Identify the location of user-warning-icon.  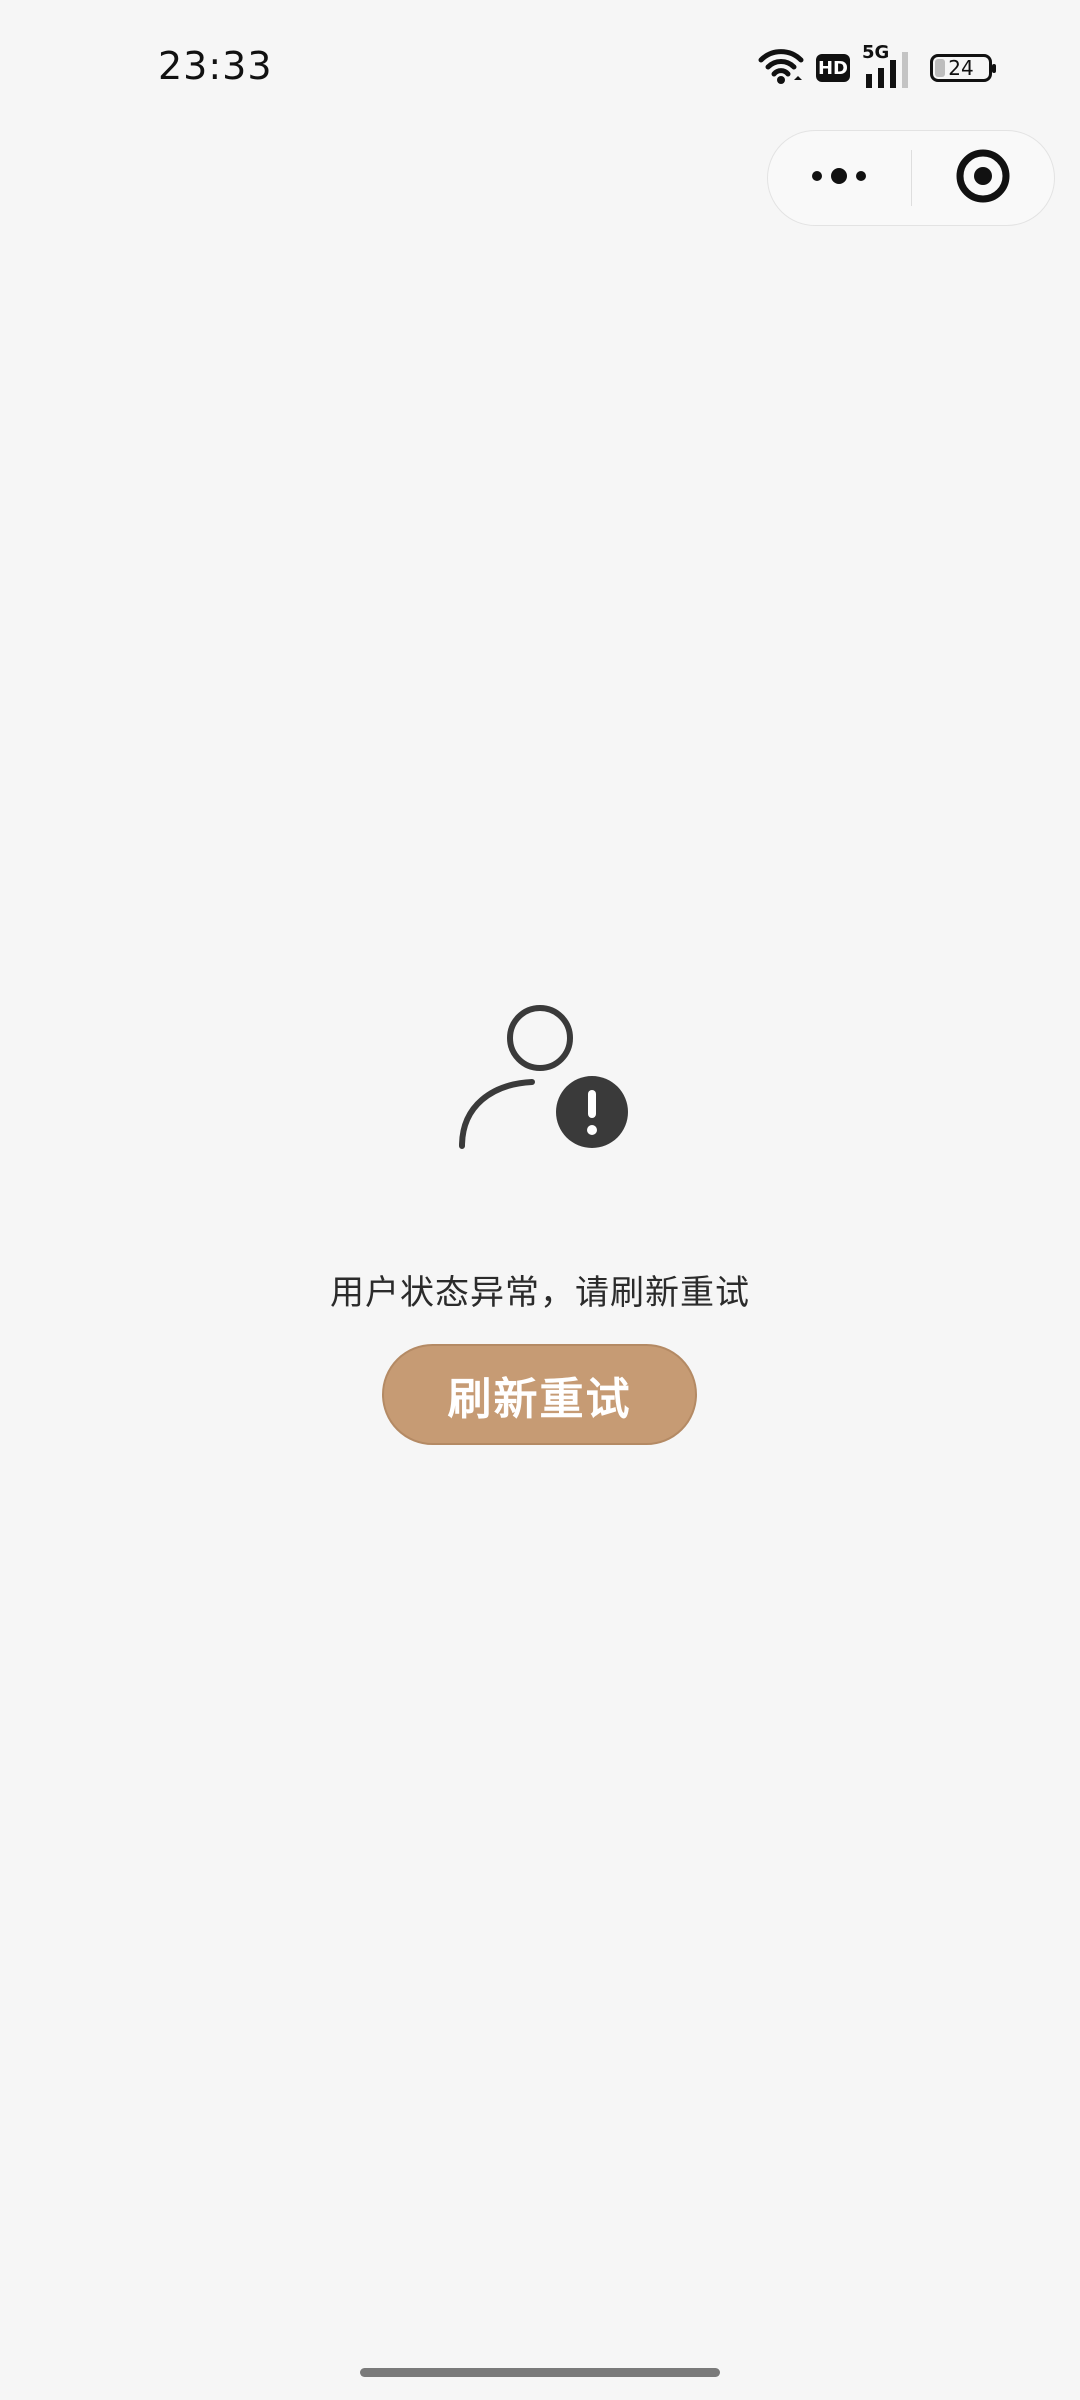
(547, 1076).